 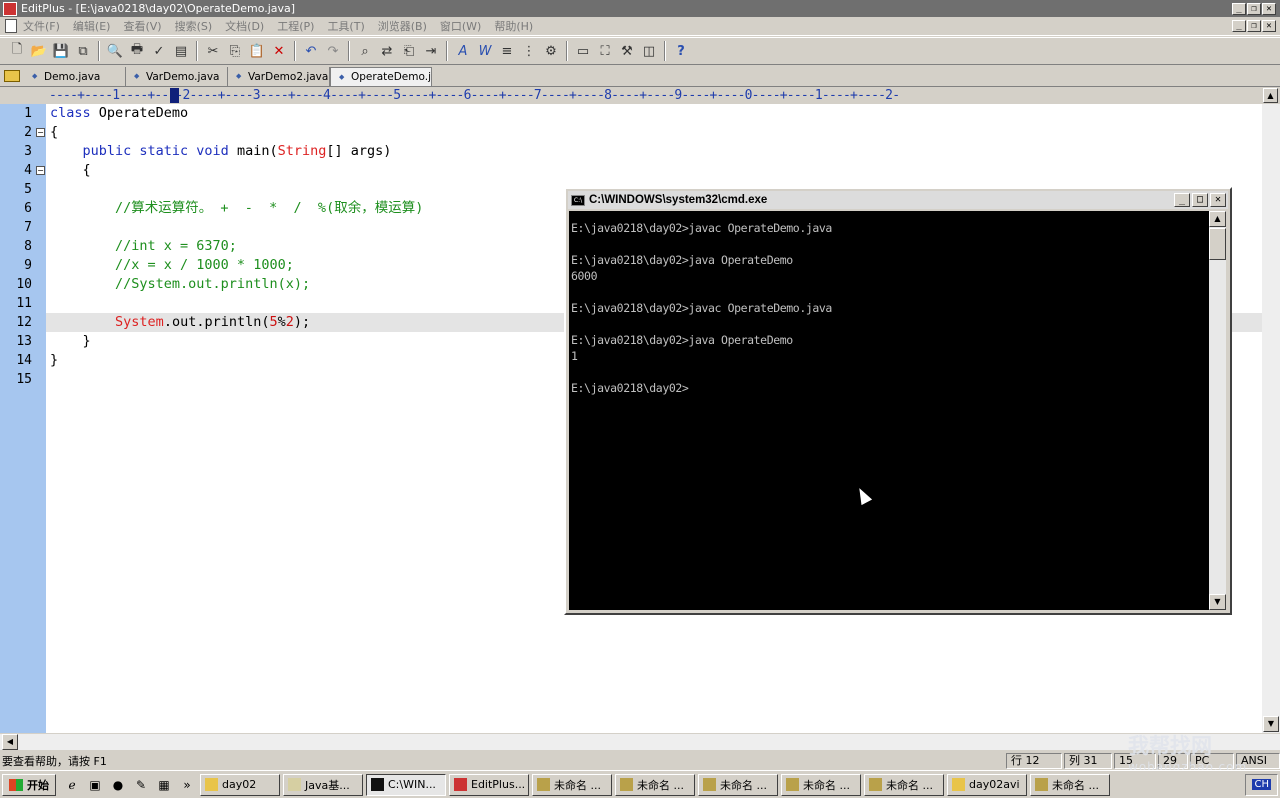 I want to click on save-icon: 💾, so click(x=61, y=51).